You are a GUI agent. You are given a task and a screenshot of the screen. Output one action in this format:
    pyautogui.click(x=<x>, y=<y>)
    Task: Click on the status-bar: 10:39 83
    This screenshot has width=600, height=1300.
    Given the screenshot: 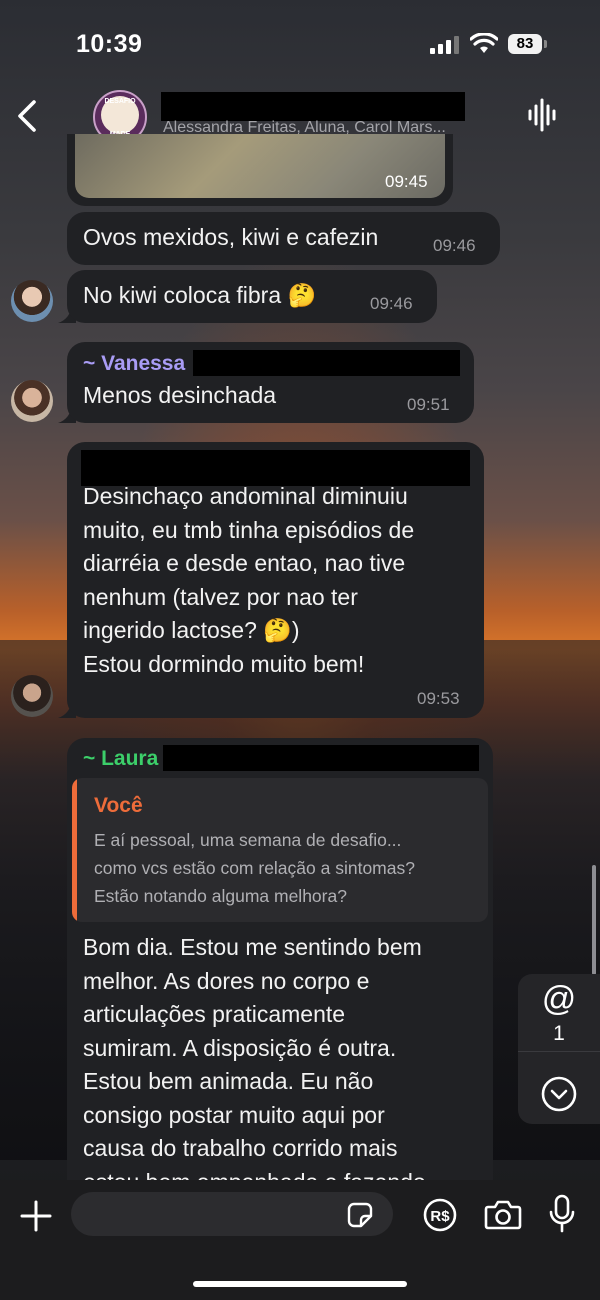 What is the action you would take?
    pyautogui.click(x=300, y=44)
    